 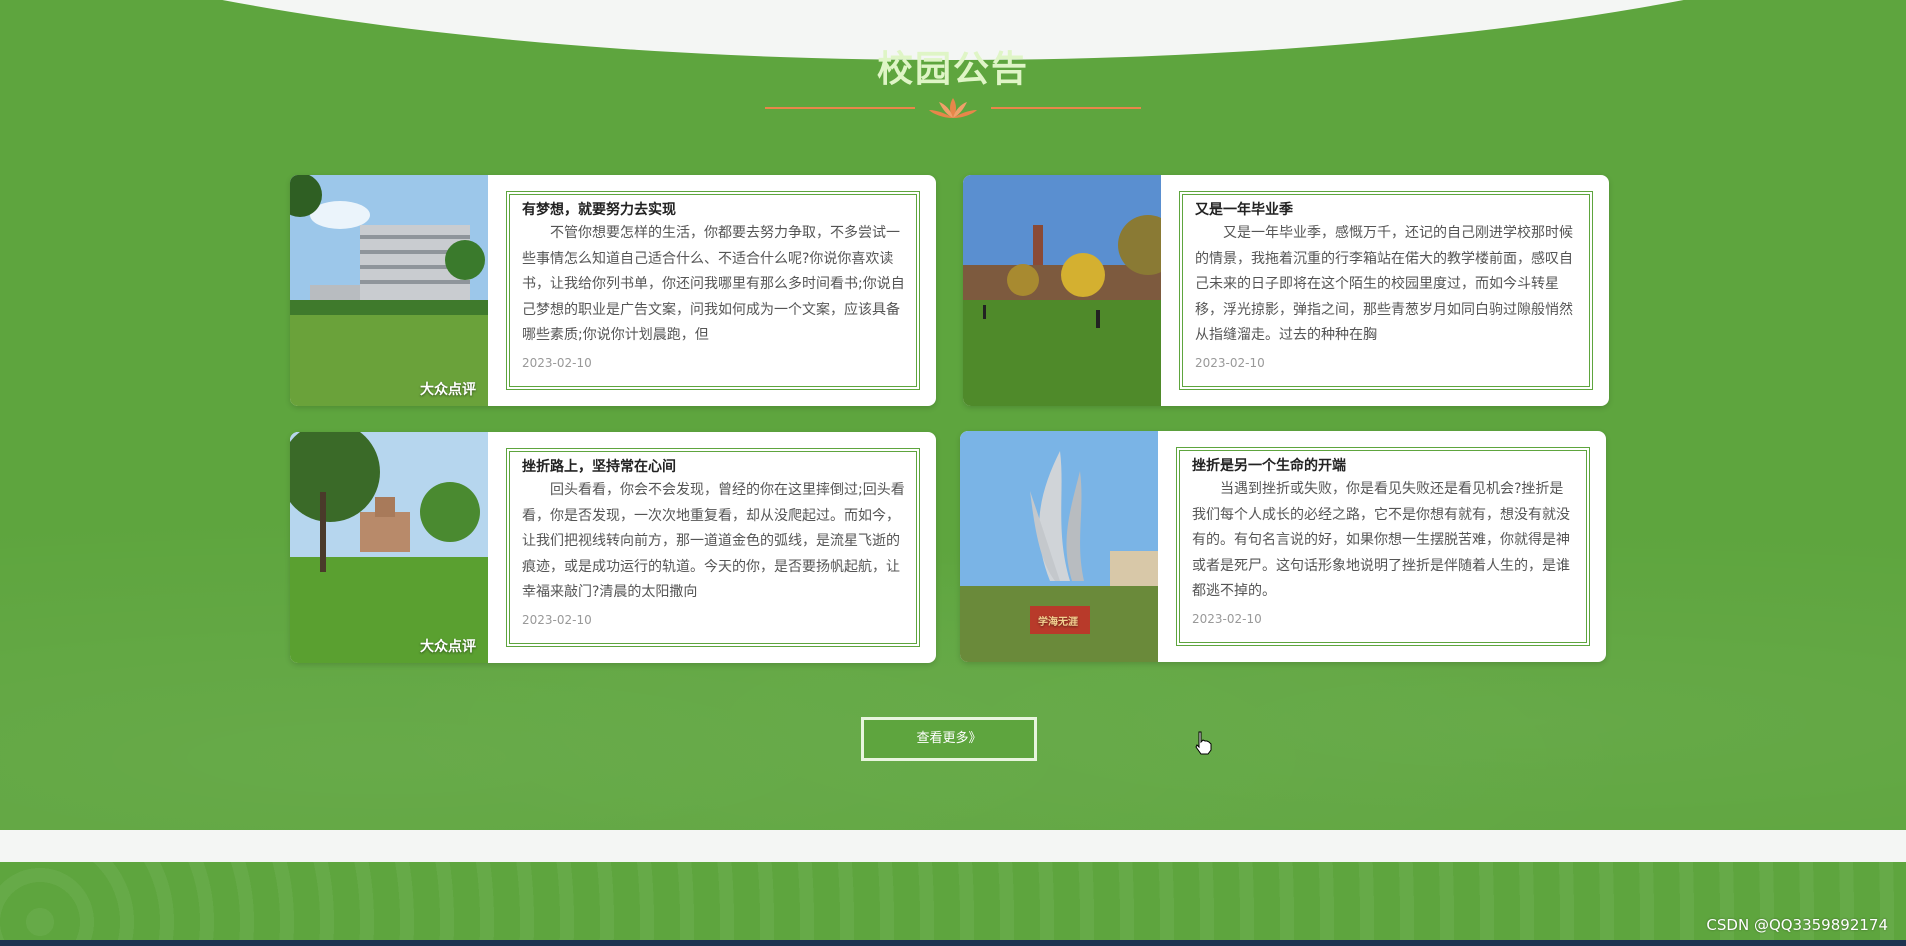 I want to click on footer, so click(x=953, y=901).